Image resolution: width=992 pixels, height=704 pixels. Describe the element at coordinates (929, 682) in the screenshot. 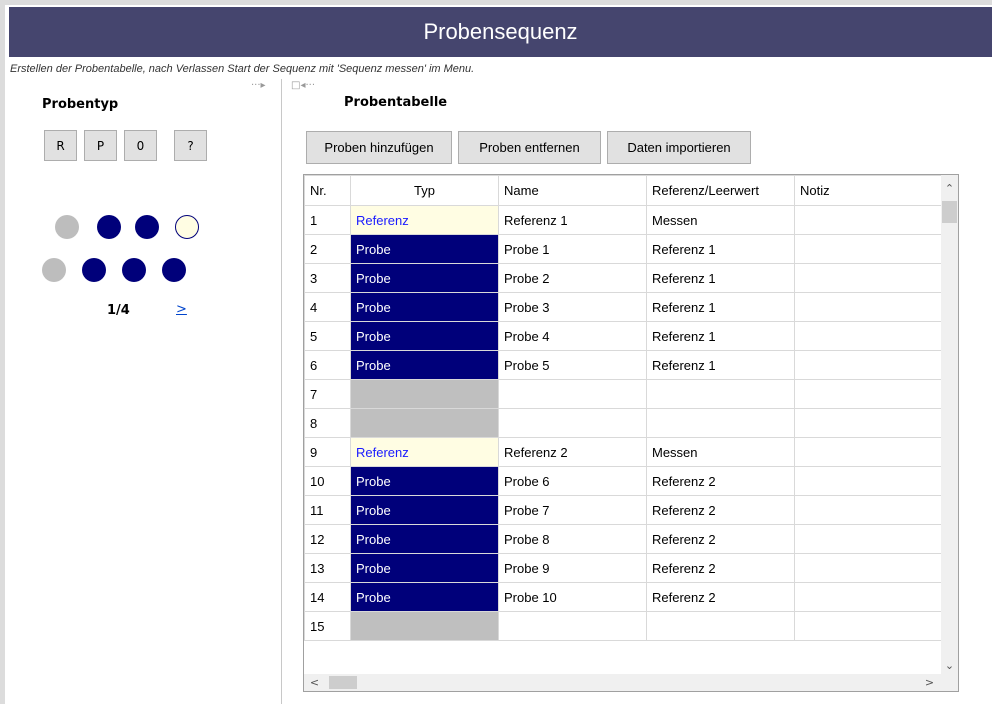

I see `chevron-right-icon: >` at that location.